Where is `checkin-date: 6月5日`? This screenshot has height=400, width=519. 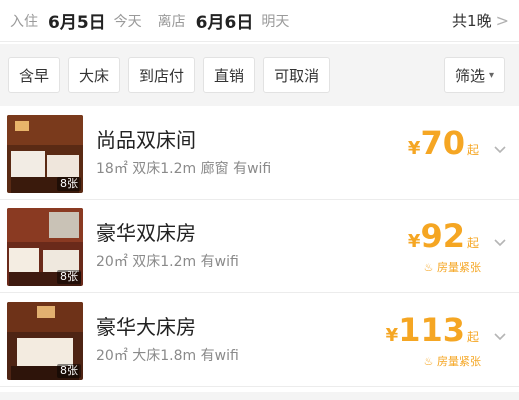
checkin-date: 6月5日 is located at coordinates (77, 20).